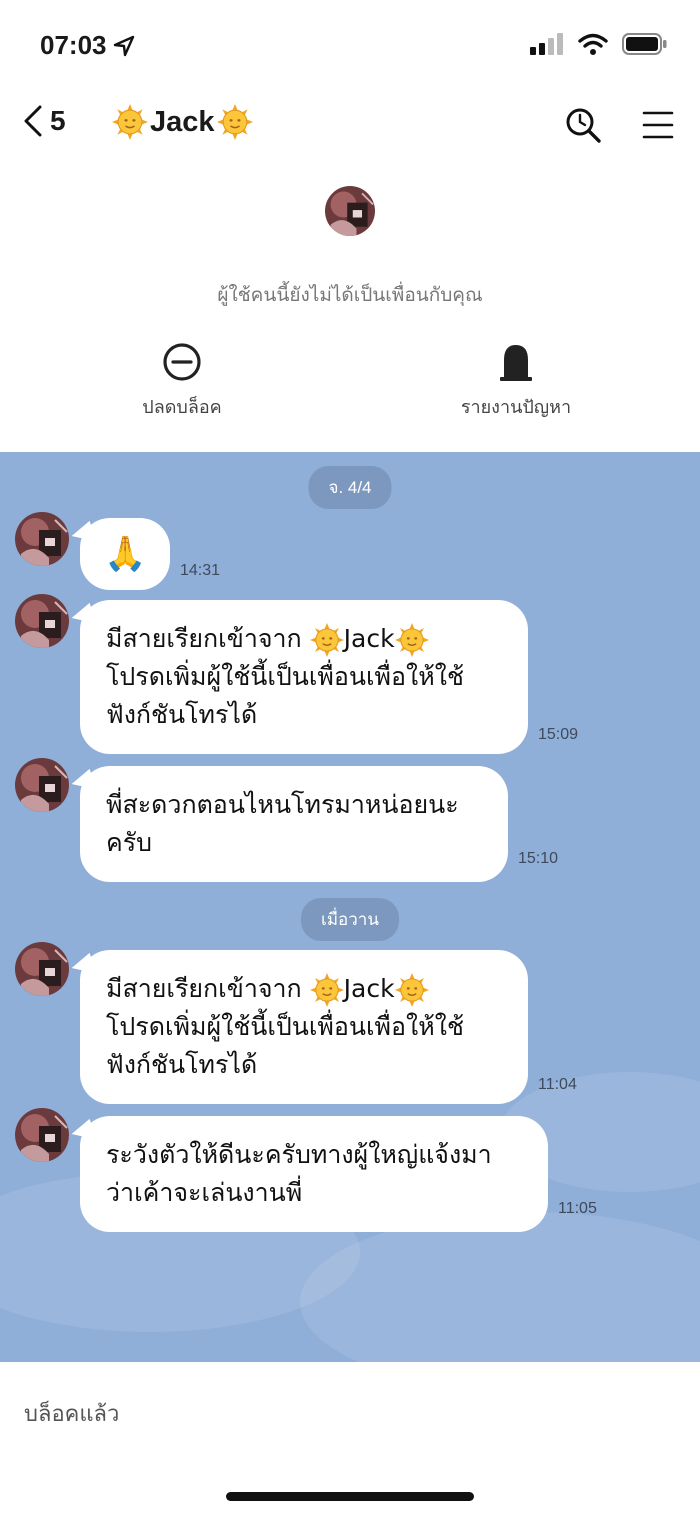 The image size is (700, 1516). I want to click on message-time: 15:09, so click(558, 734).